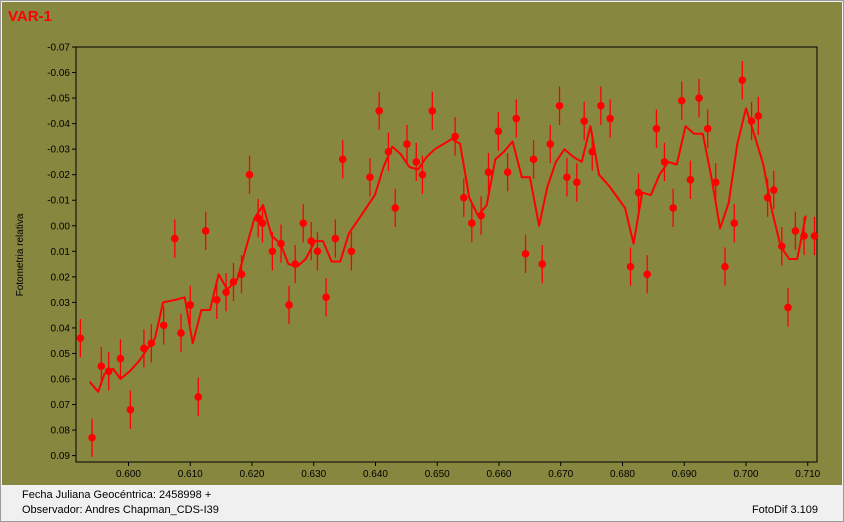 The image size is (844, 522). I want to click on x-tick-label: 0.640, so click(375, 474).